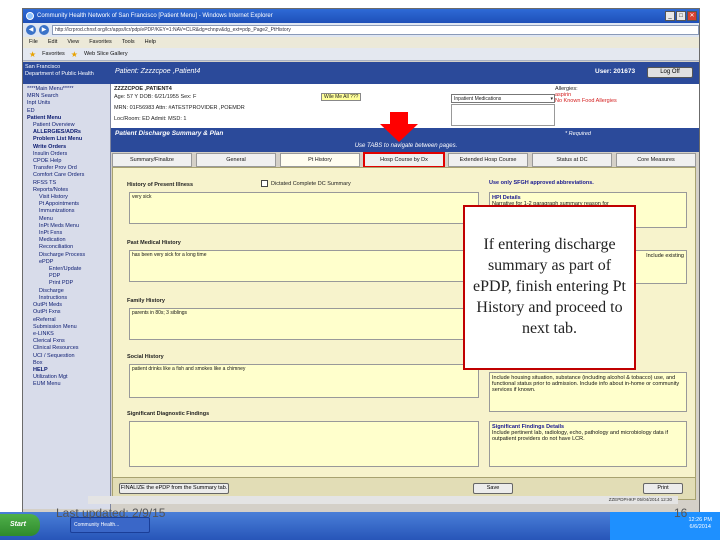 The height and width of the screenshot is (540, 720). I want to click on hpi-textarea: very sick, so click(304, 208).